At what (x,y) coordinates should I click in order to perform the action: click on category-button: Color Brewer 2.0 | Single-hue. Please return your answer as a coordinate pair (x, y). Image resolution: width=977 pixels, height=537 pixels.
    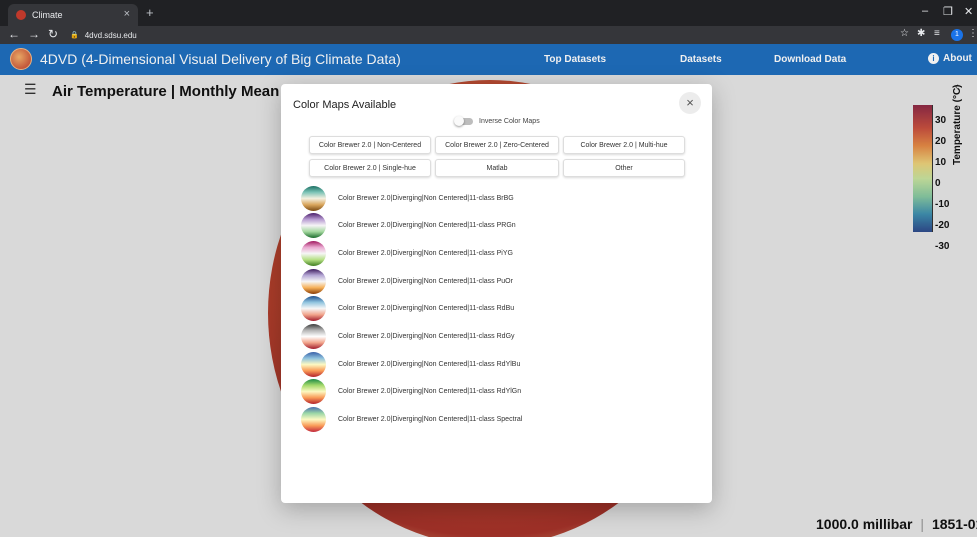
    Looking at the image, I should click on (370, 168).